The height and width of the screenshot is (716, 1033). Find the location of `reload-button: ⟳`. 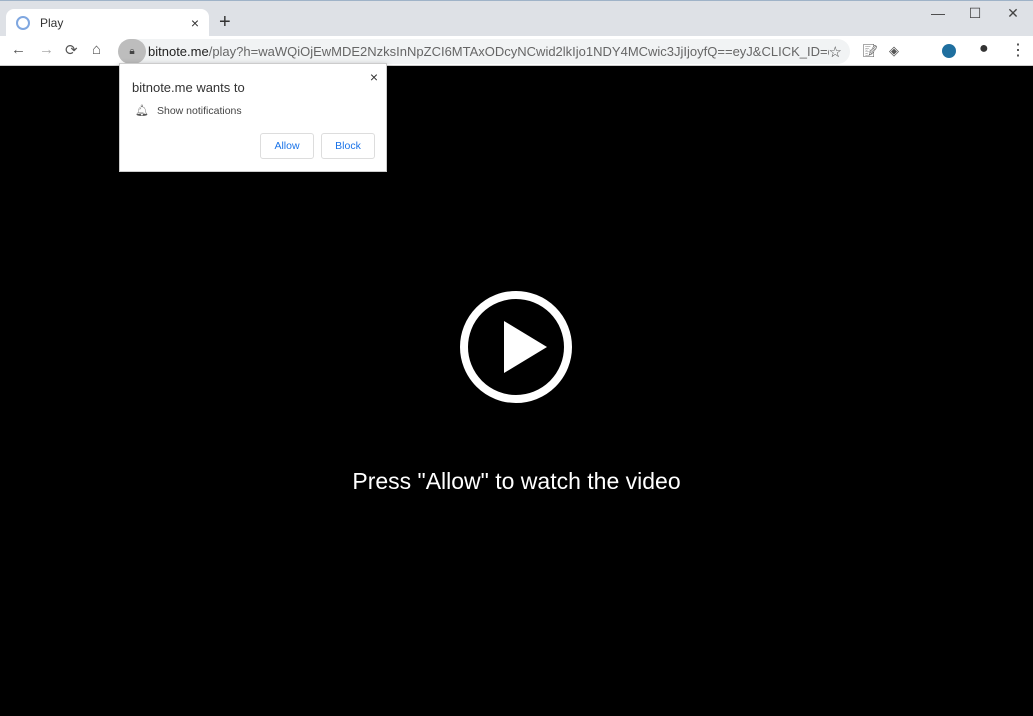

reload-button: ⟳ is located at coordinates (71, 50).